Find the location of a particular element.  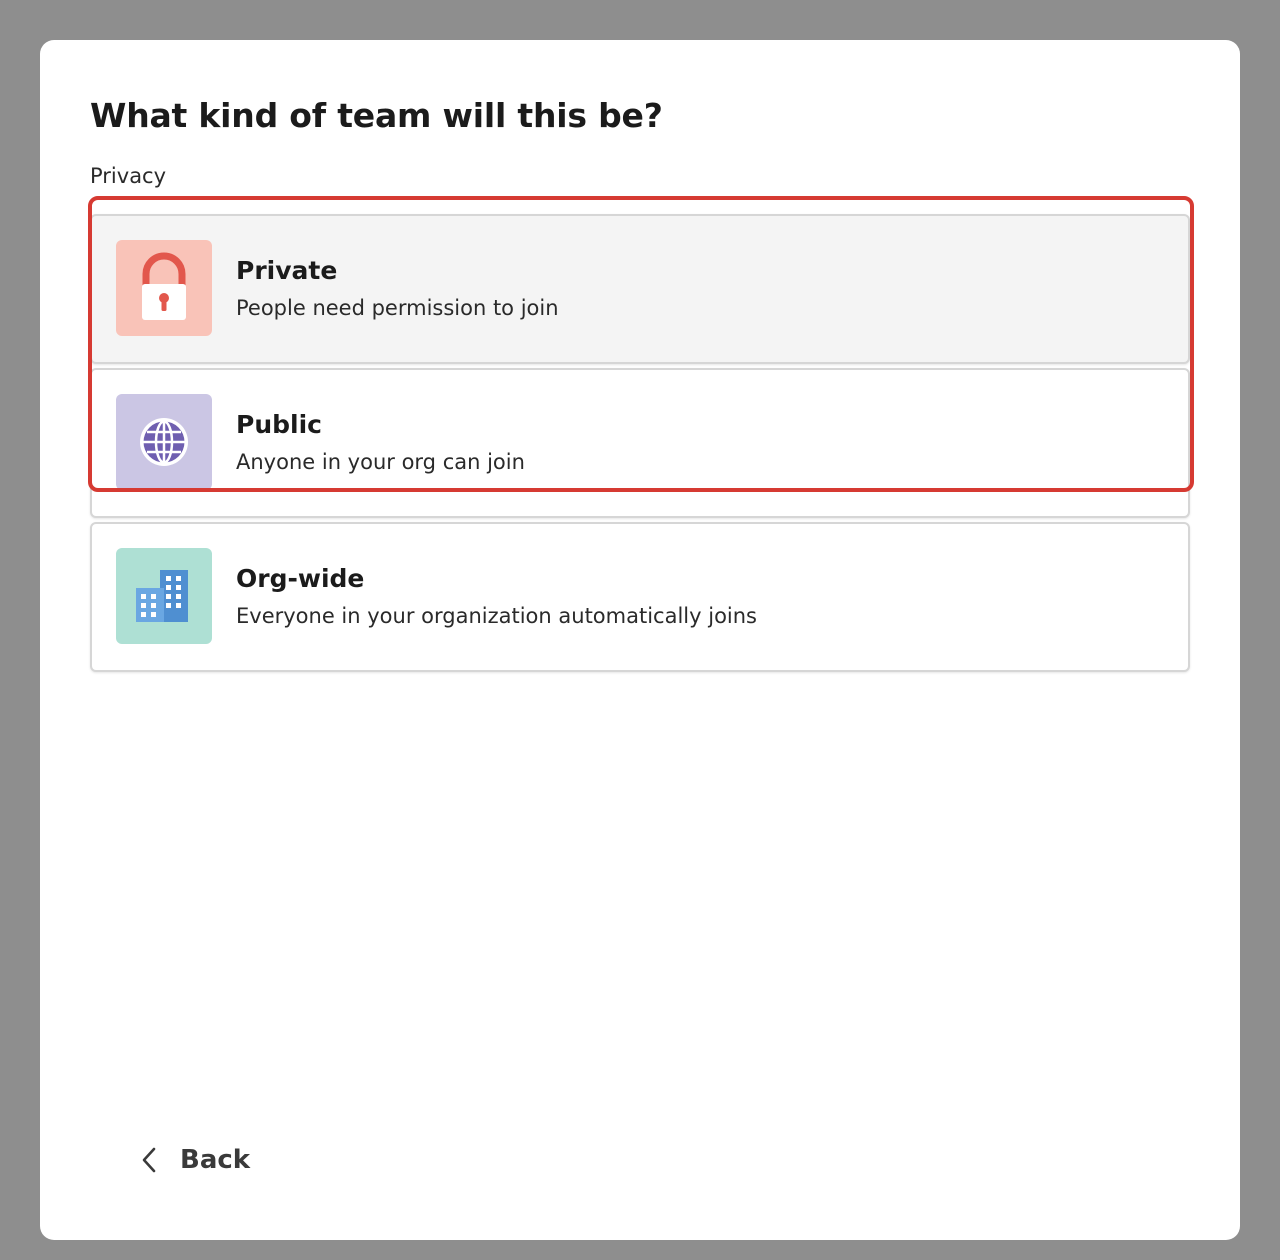

globe-icon is located at coordinates (164, 442).